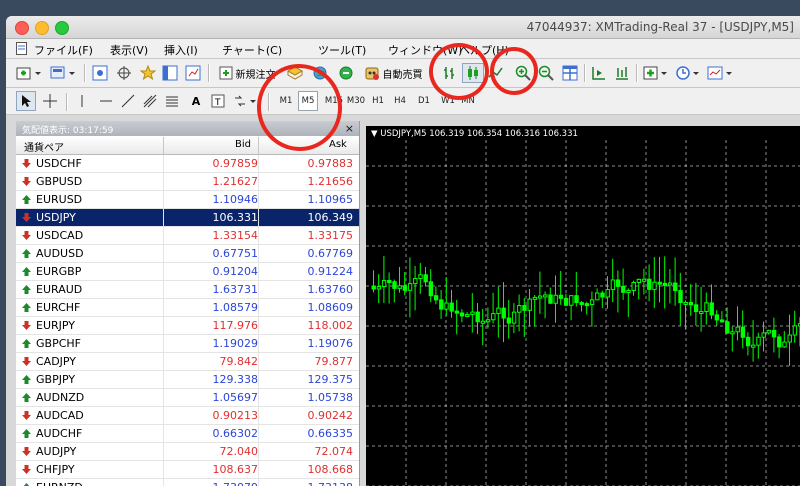 This screenshot has height=486, width=800. I want to click on market-watch-row: CHFJPY 108.637 108.668, so click(187, 470).